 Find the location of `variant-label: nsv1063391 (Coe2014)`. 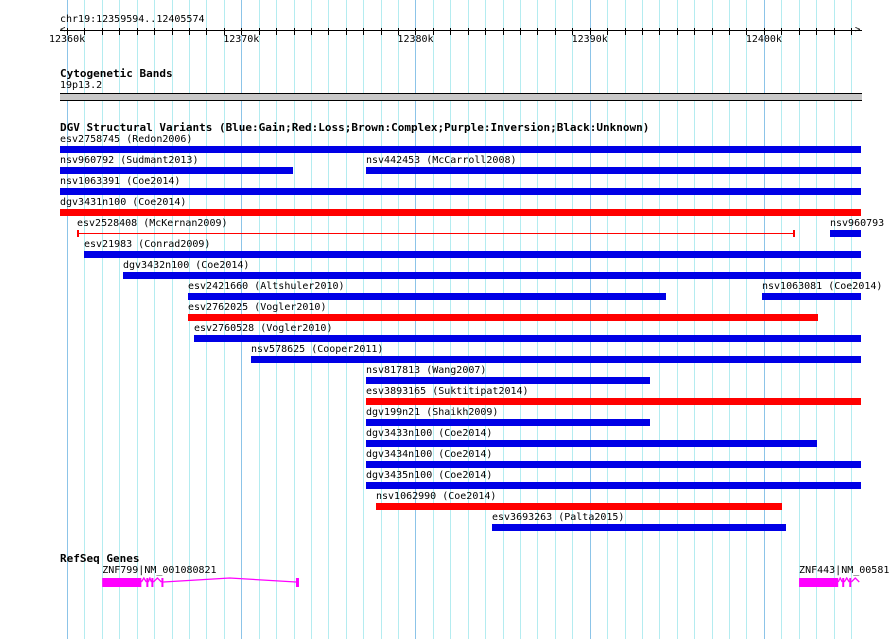

variant-label: nsv1063391 (Coe2014) is located at coordinates (120, 181).